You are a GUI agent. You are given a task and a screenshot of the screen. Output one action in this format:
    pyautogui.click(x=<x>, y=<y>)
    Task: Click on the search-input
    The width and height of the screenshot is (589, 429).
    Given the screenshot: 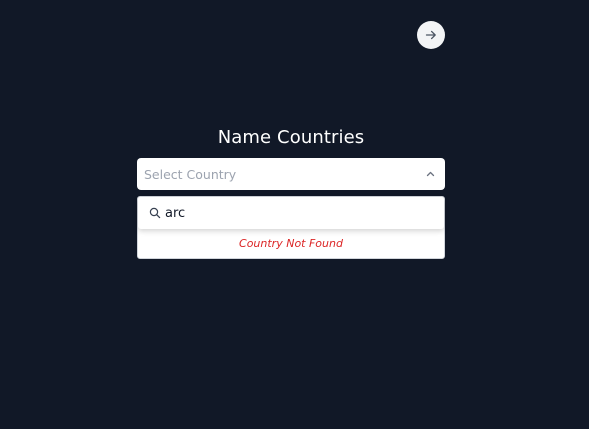 What is the action you would take?
    pyautogui.click(x=290, y=213)
    